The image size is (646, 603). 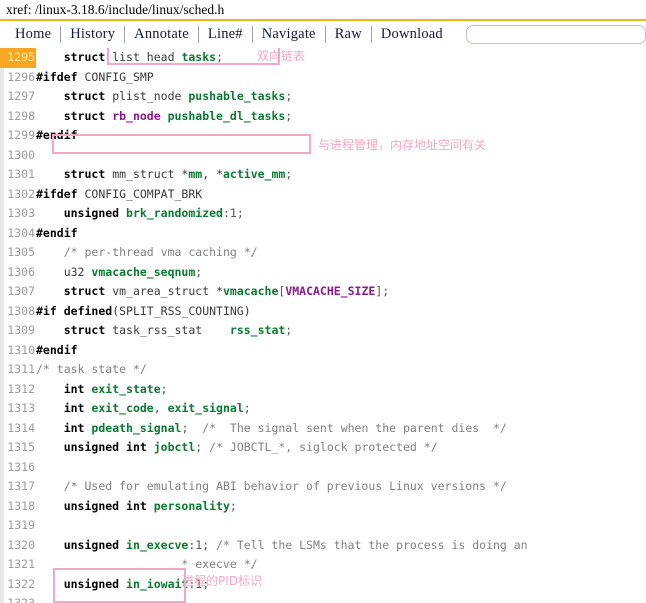 What do you see at coordinates (119, 76) in the screenshot?
I see `code-token: CONFIG_SMP` at bounding box center [119, 76].